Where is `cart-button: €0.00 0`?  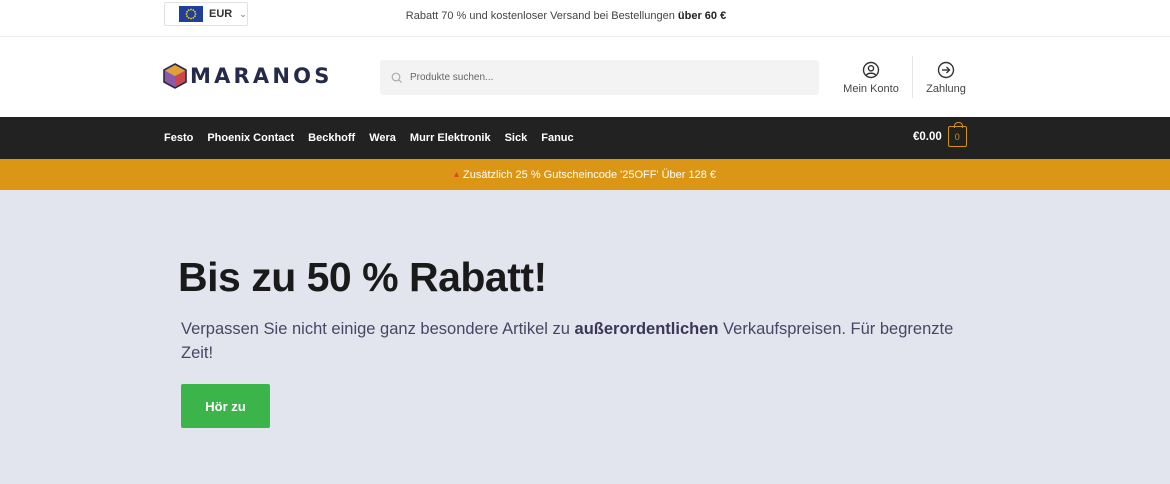 cart-button: €0.00 0 is located at coordinates (940, 134).